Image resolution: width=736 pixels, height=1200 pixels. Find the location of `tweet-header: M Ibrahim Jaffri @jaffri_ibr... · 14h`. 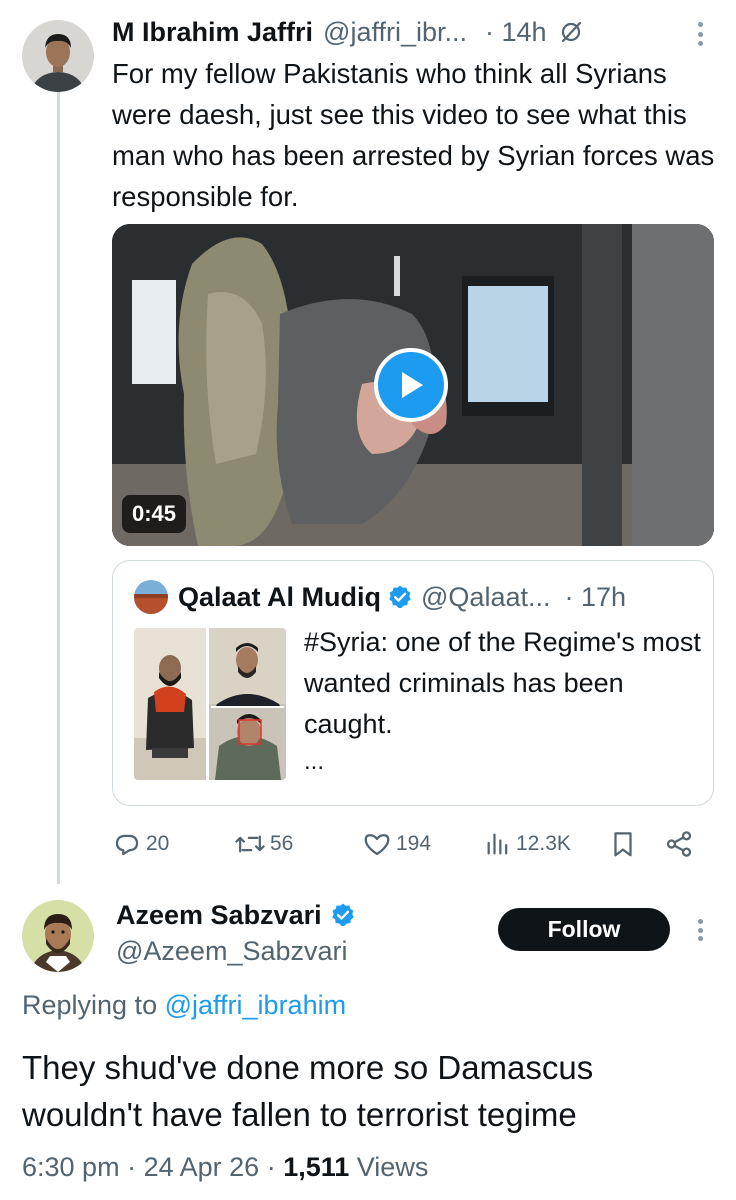

tweet-header: M Ibrahim Jaffri @jaffri_ibr... · 14h is located at coordinates (412, 32).